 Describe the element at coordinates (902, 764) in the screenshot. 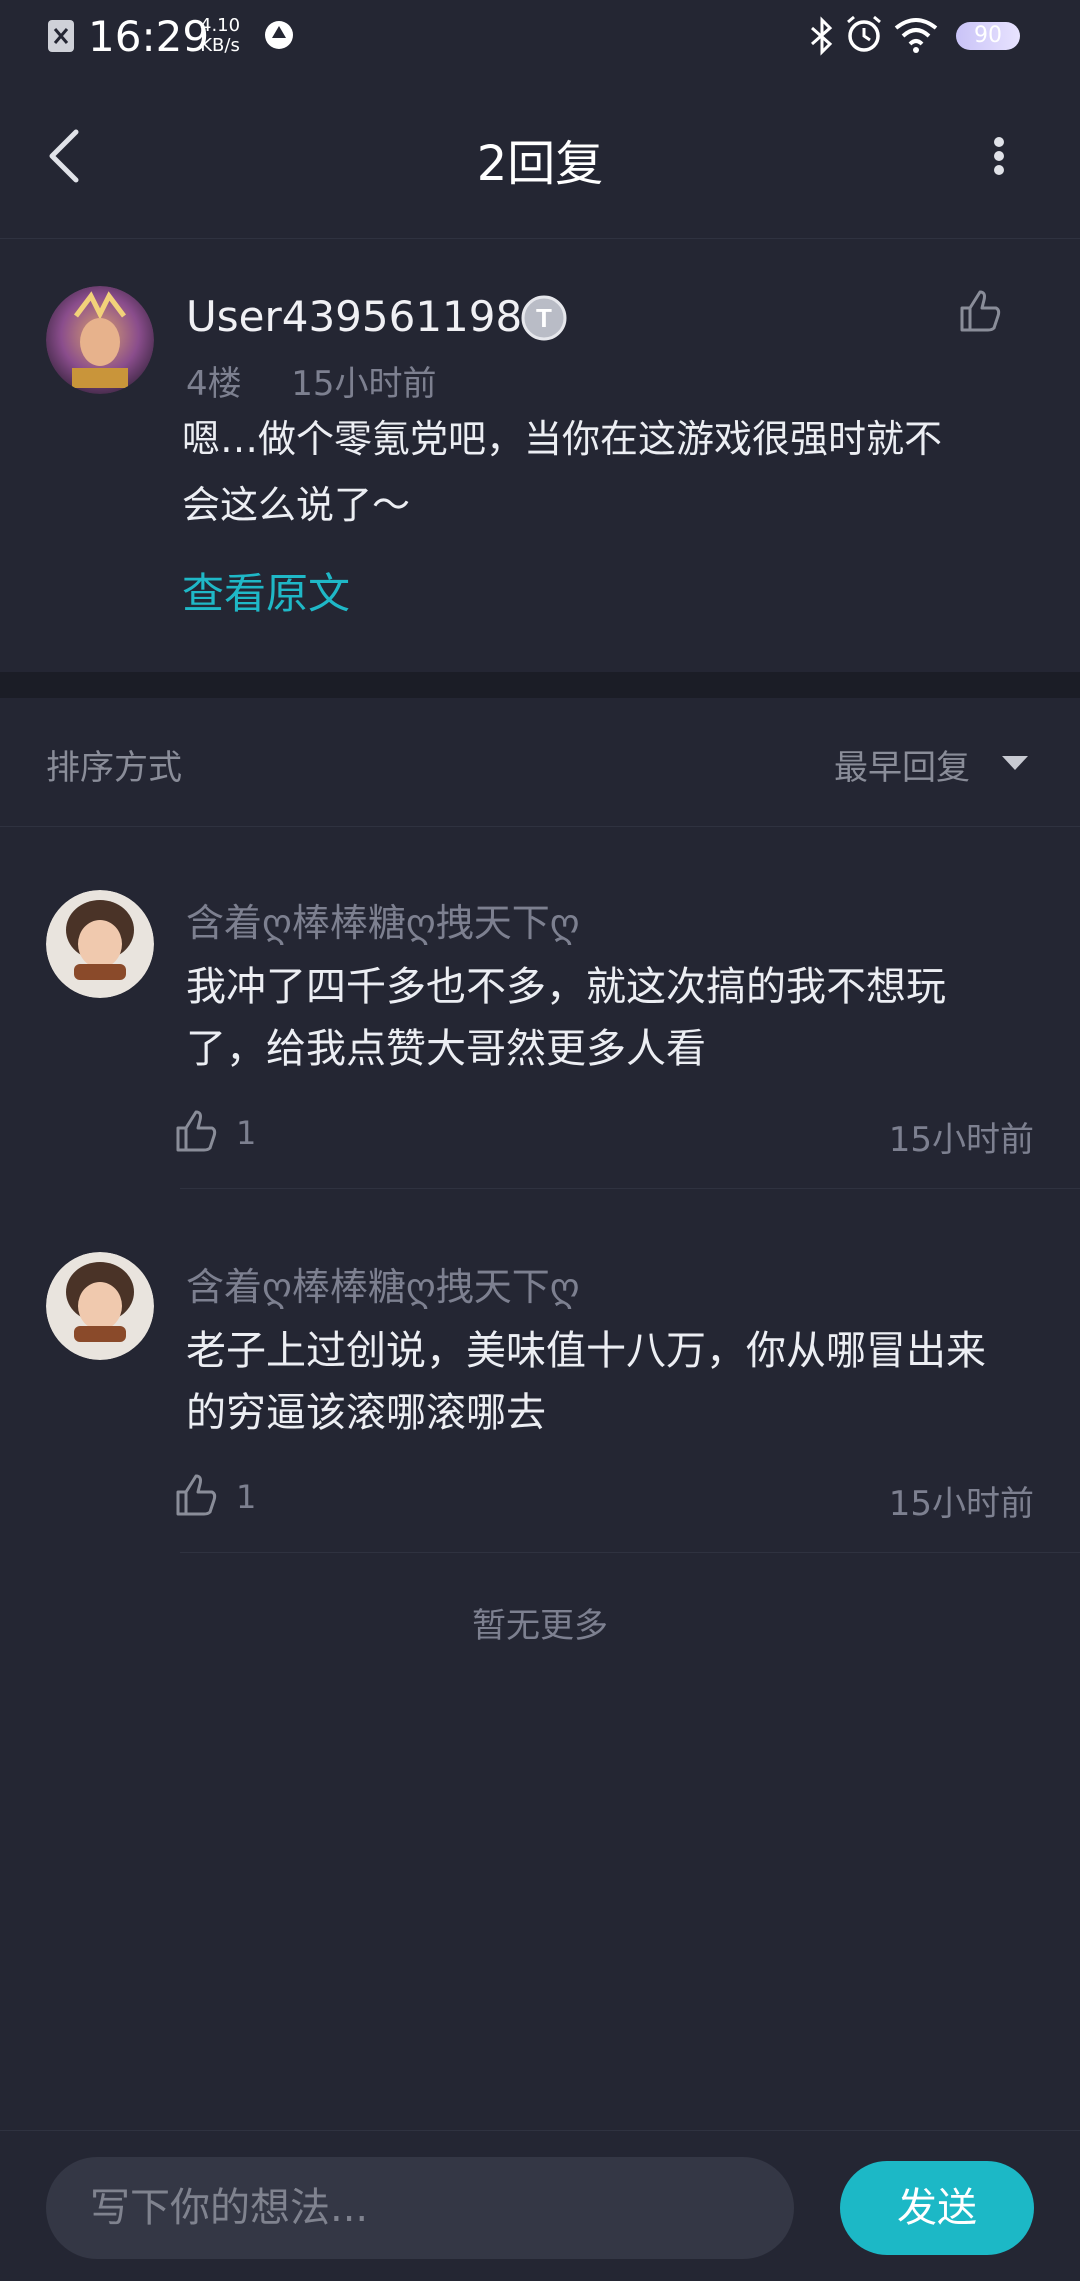

I see `sort-dropdown: 最早回复` at that location.